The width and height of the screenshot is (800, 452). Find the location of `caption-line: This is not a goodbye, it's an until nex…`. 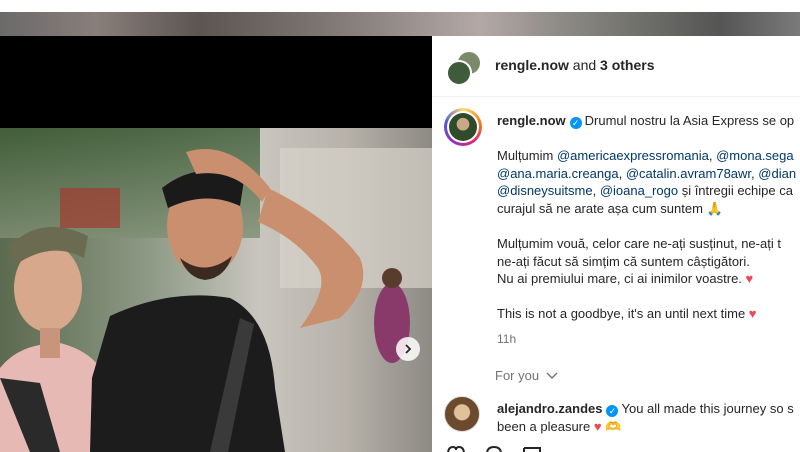

caption-line: This is not a goodbye, it's an until nex… is located at coordinates (627, 314).